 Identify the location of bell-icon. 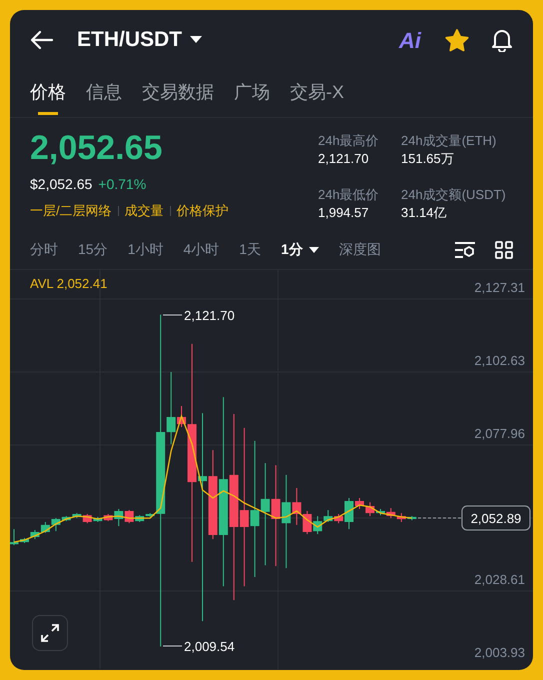
(502, 40).